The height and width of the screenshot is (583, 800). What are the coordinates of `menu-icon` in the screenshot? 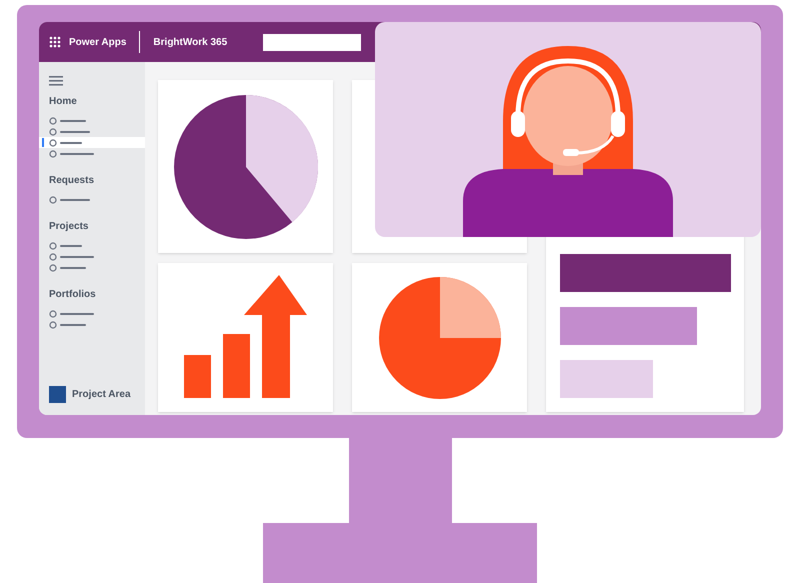 It's located at (56, 81).